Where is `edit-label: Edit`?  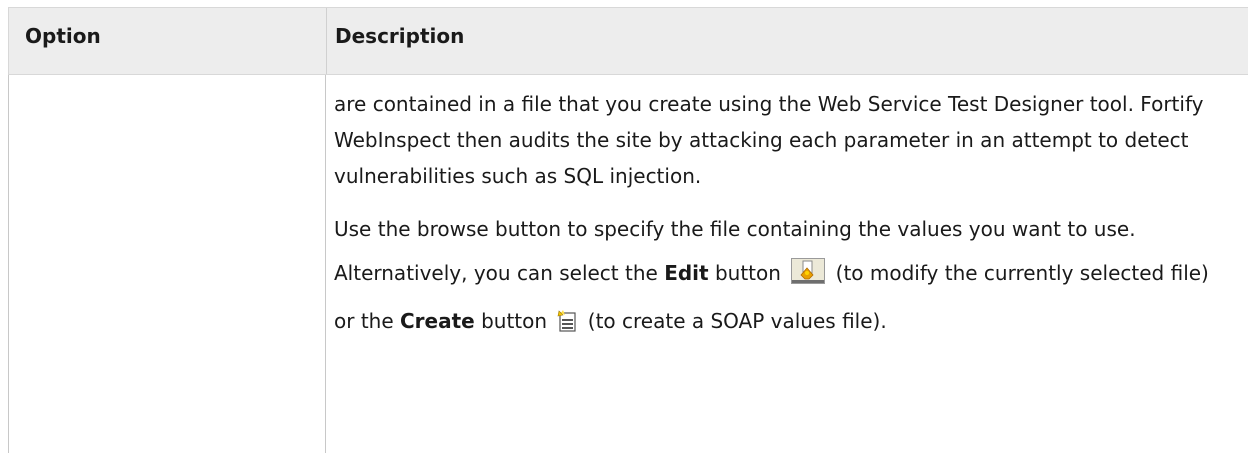 edit-label: Edit is located at coordinates (686, 273).